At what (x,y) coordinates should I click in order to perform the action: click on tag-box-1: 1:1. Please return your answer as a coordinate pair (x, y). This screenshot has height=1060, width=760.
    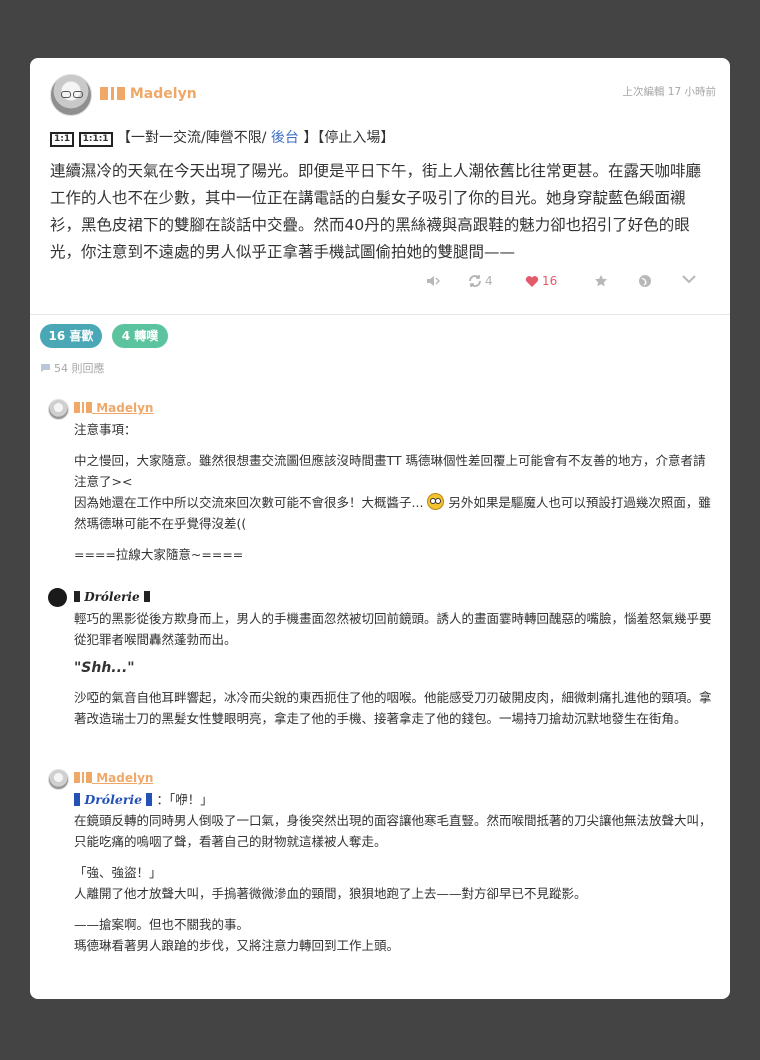
    Looking at the image, I should click on (62, 139).